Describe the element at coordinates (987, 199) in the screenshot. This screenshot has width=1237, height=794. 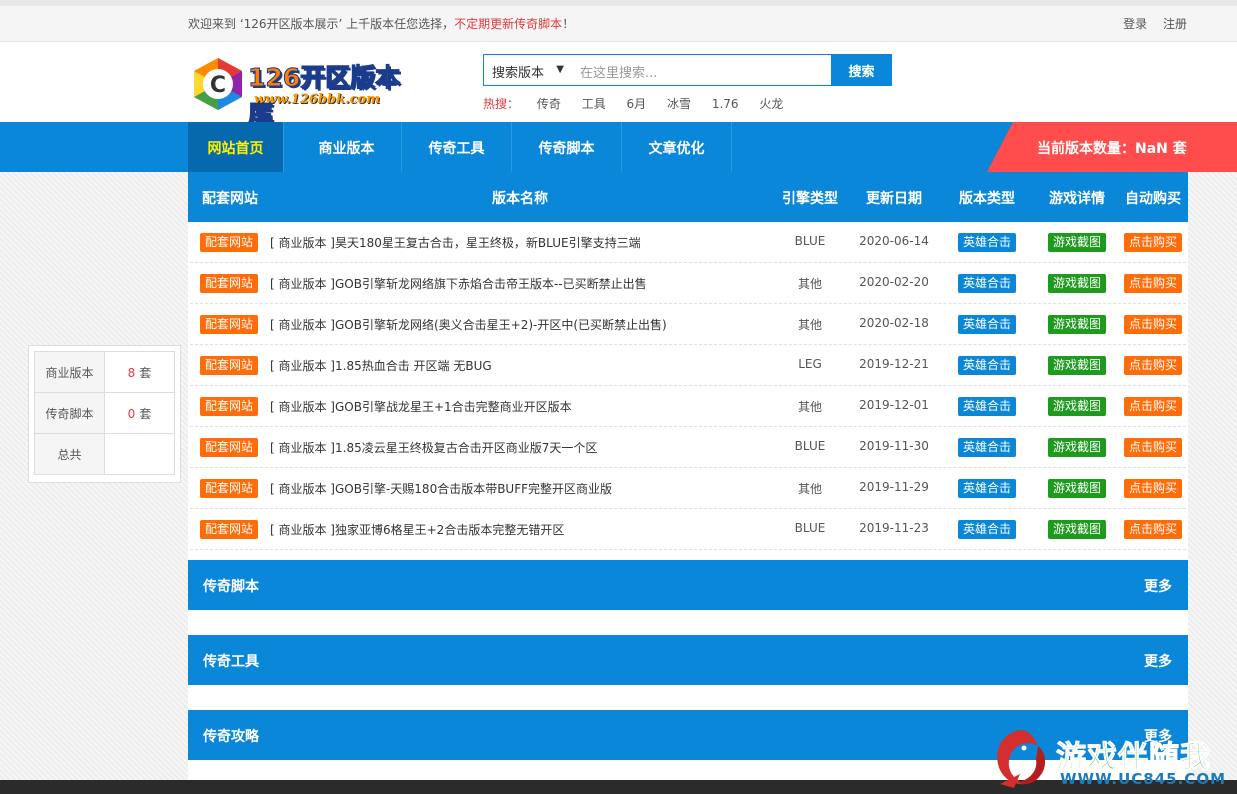
I see `col-header: 版本类型` at that location.